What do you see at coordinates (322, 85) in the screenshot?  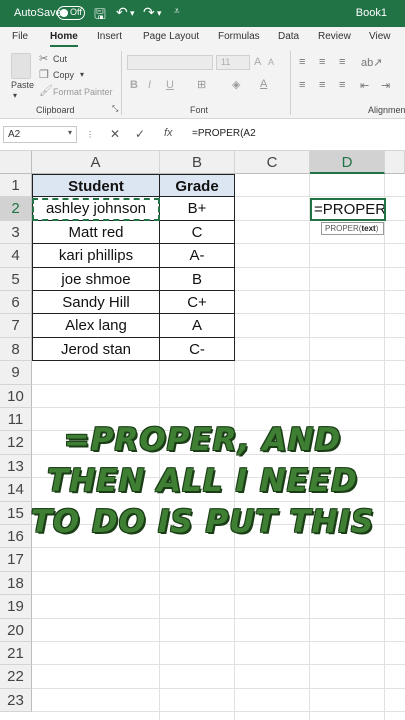 I see `align-center-icon: ≡` at bounding box center [322, 85].